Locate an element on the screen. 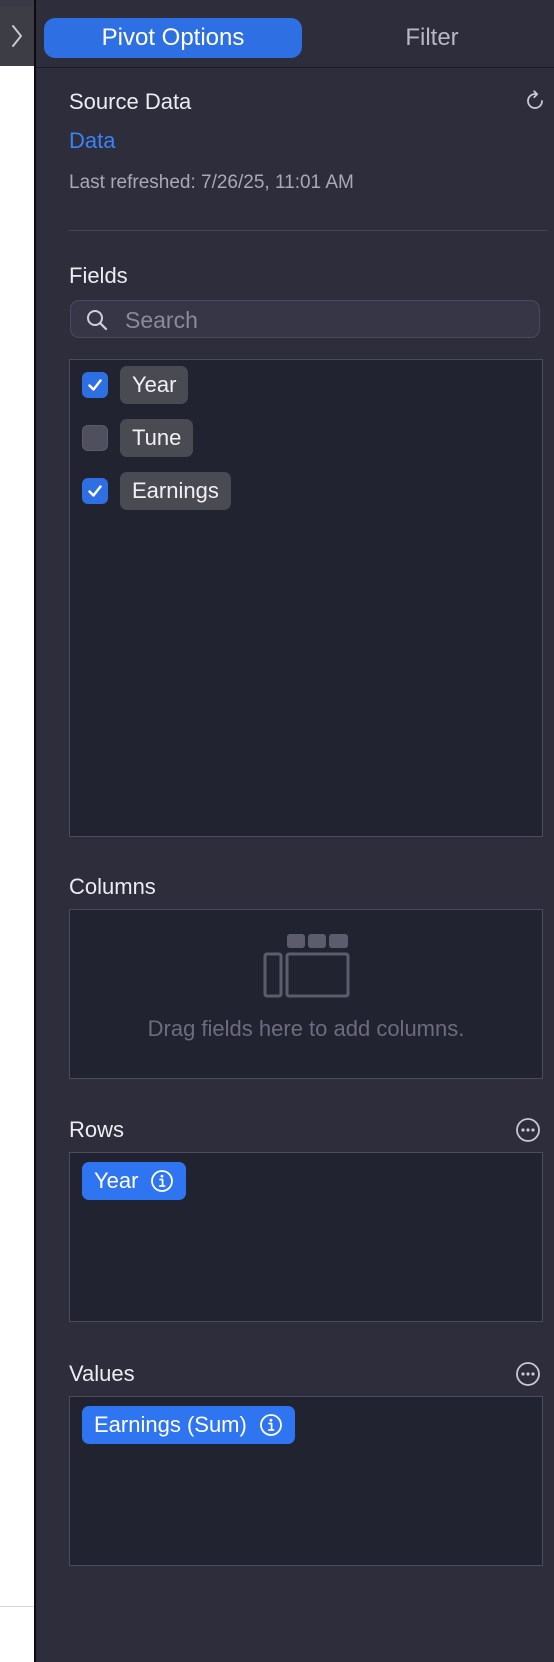 This screenshot has height=1662, width=554. columns-drop-zone: Drag fields here to add columns. is located at coordinates (306, 994).